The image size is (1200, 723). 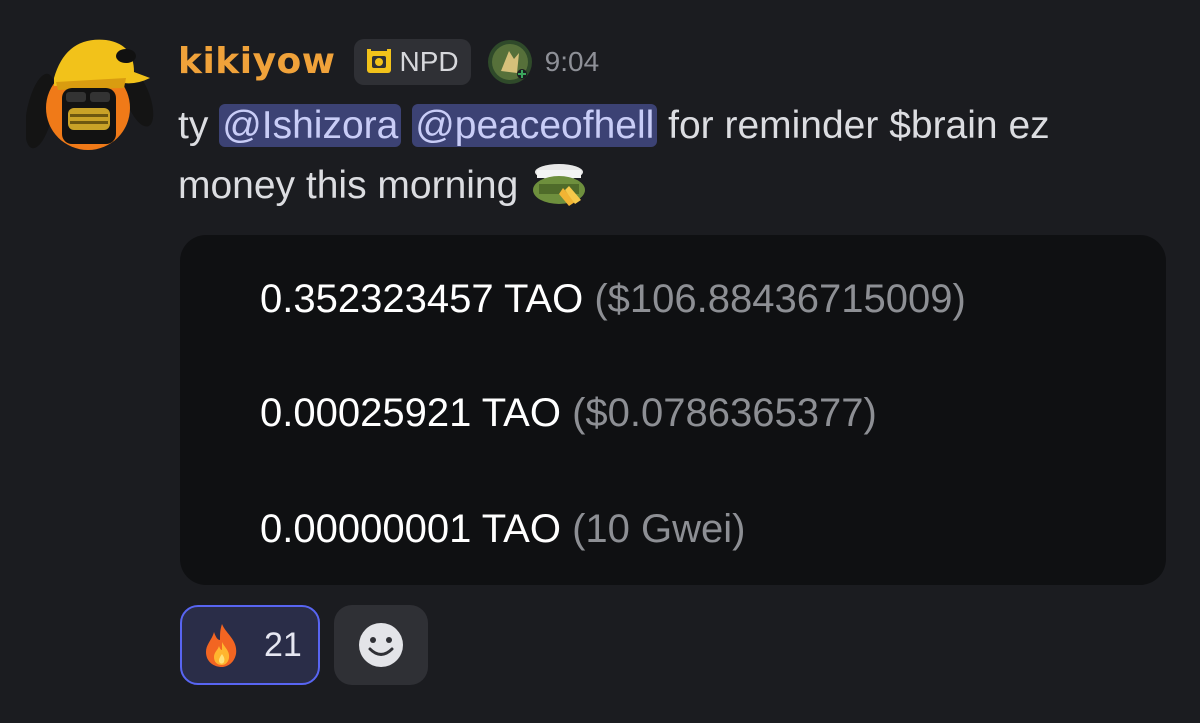 I want to click on embed-line: 0.00025921 TAO ($0.0786365377), so click(x=568, y=413).